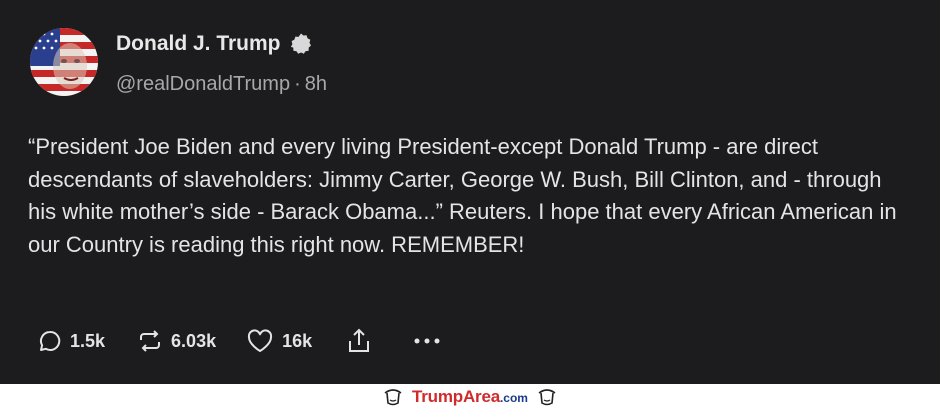 This screenshot has height=409, width=940. I want to click on verified-badge-icon, so click(300, 43).